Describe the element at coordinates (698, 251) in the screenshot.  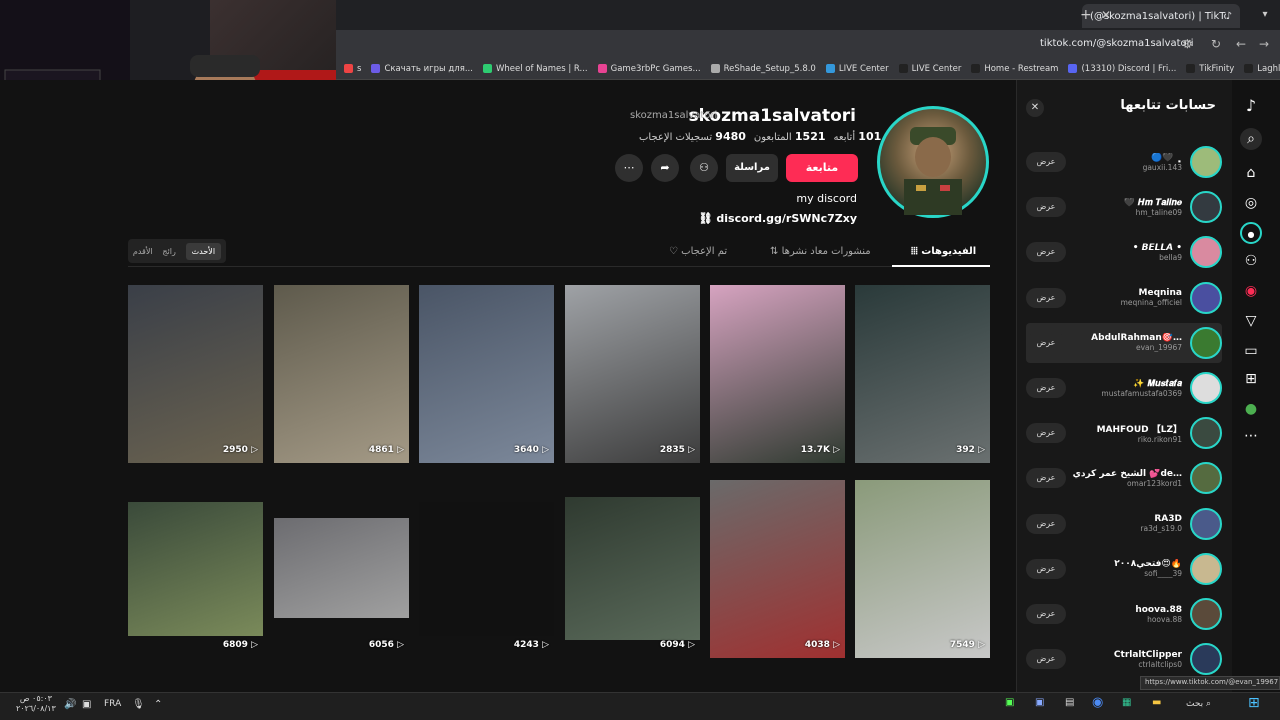
I see `tab-liked: ♡ تم الإعجاب` at that location.